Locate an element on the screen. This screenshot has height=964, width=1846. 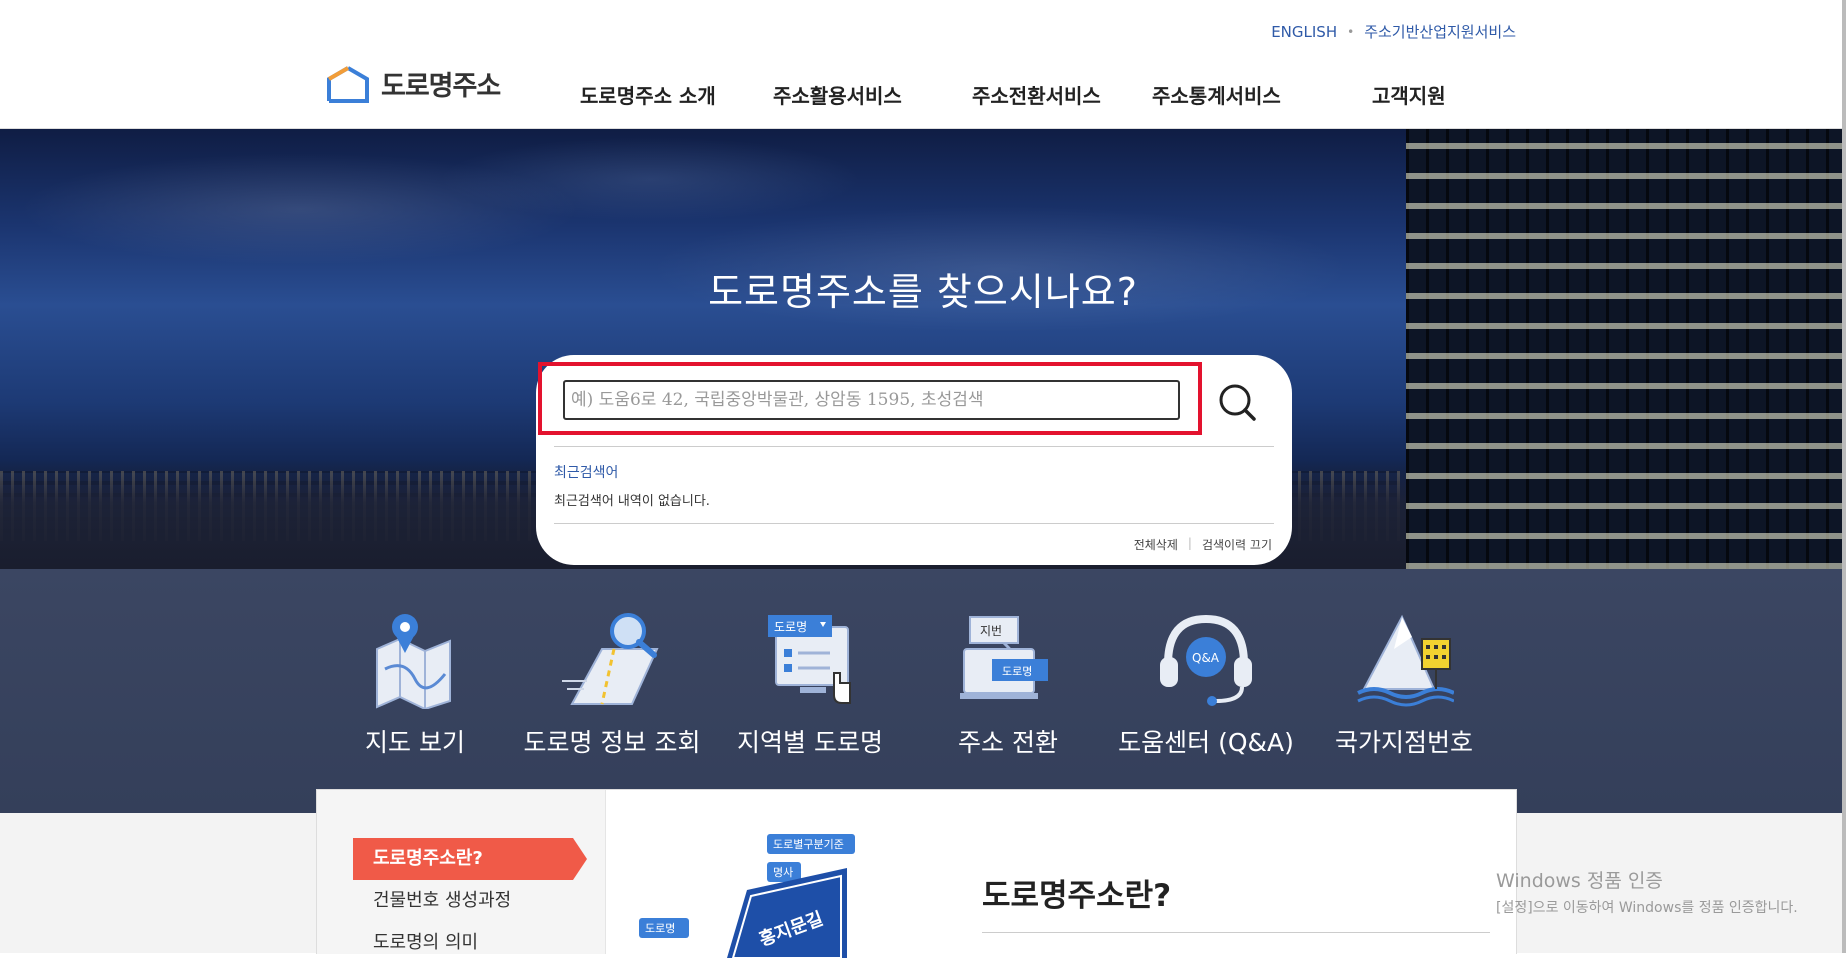
utility-links: ENGLISH • 주소기반산업지원서비스 is located at coordinates (1393, 31).